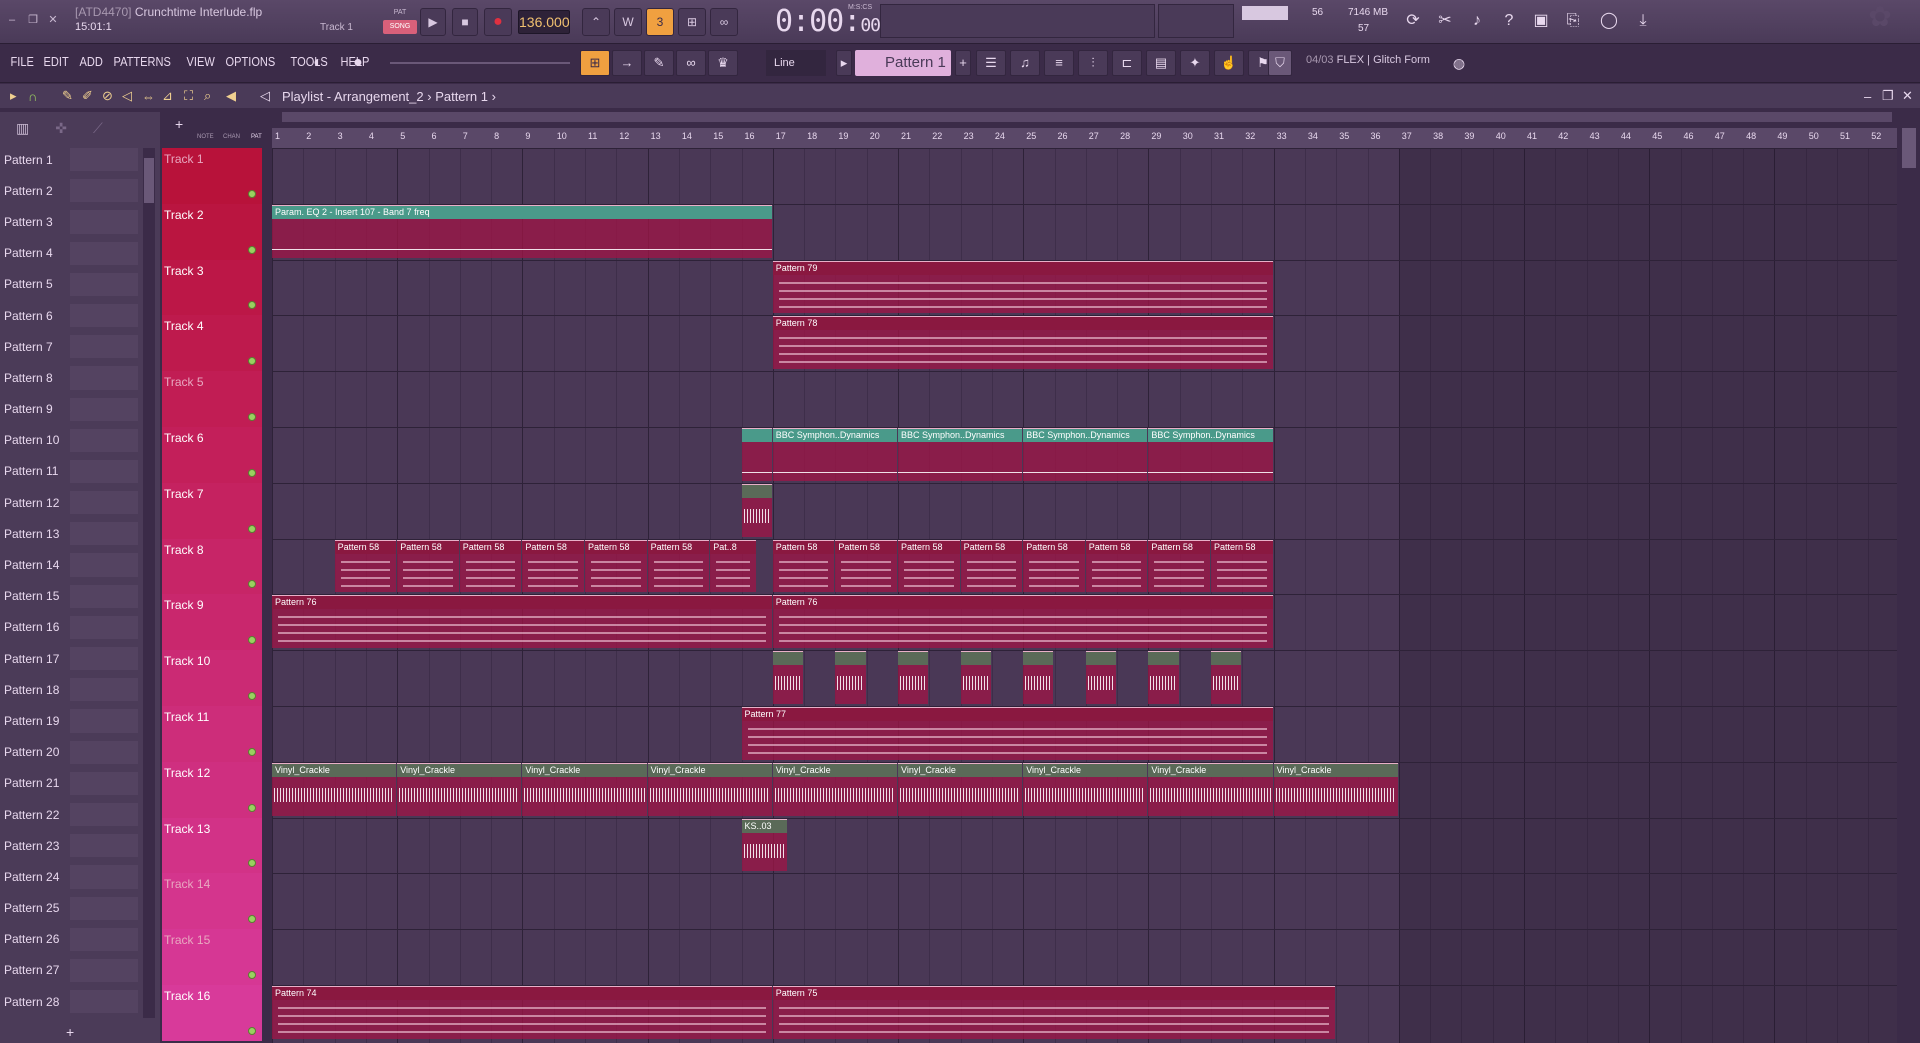  What do you see at coordinates (80, 970) in the screenshot?
I see `pattern-item: Pattern 27` at bounding box center [80, 970].